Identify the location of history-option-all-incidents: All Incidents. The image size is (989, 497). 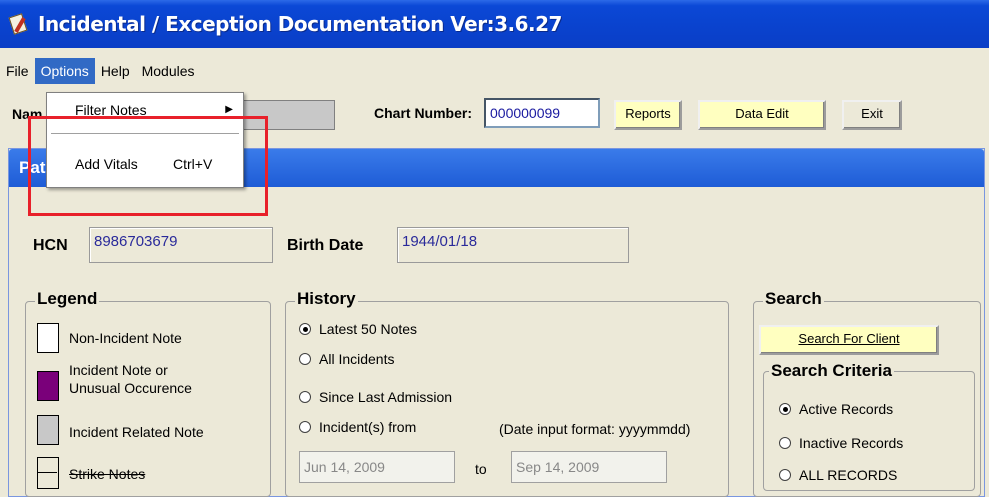
(346, 359).